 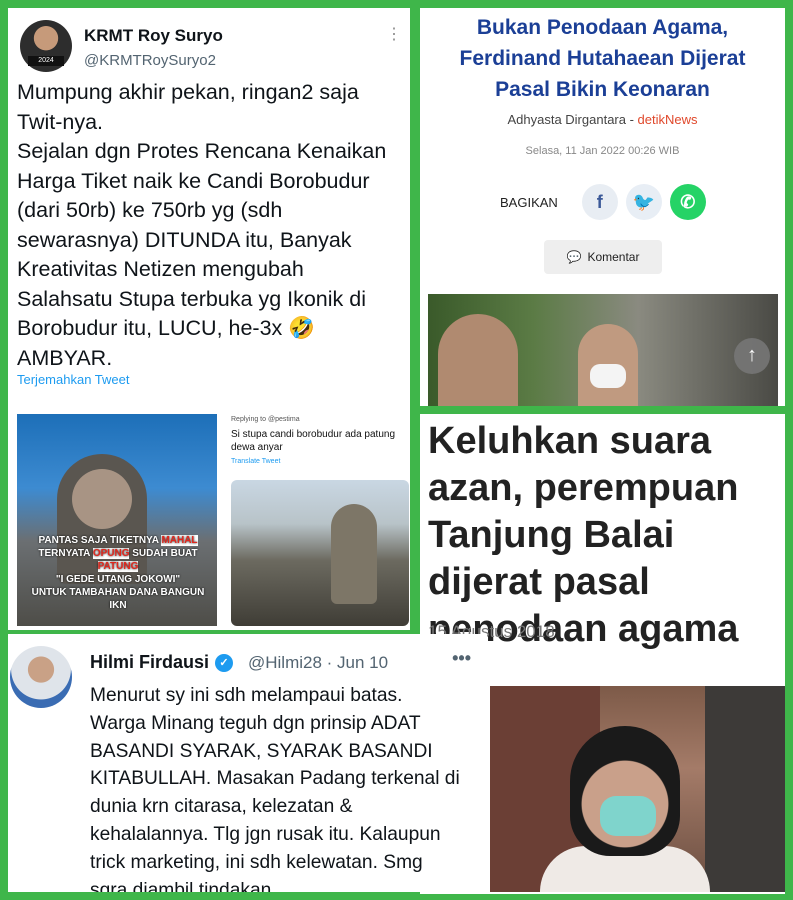 What do you see at coordinates (362, 662) in the screenshot?
I see `tweet-date: Jun 10` at bounding box center [362, 662].